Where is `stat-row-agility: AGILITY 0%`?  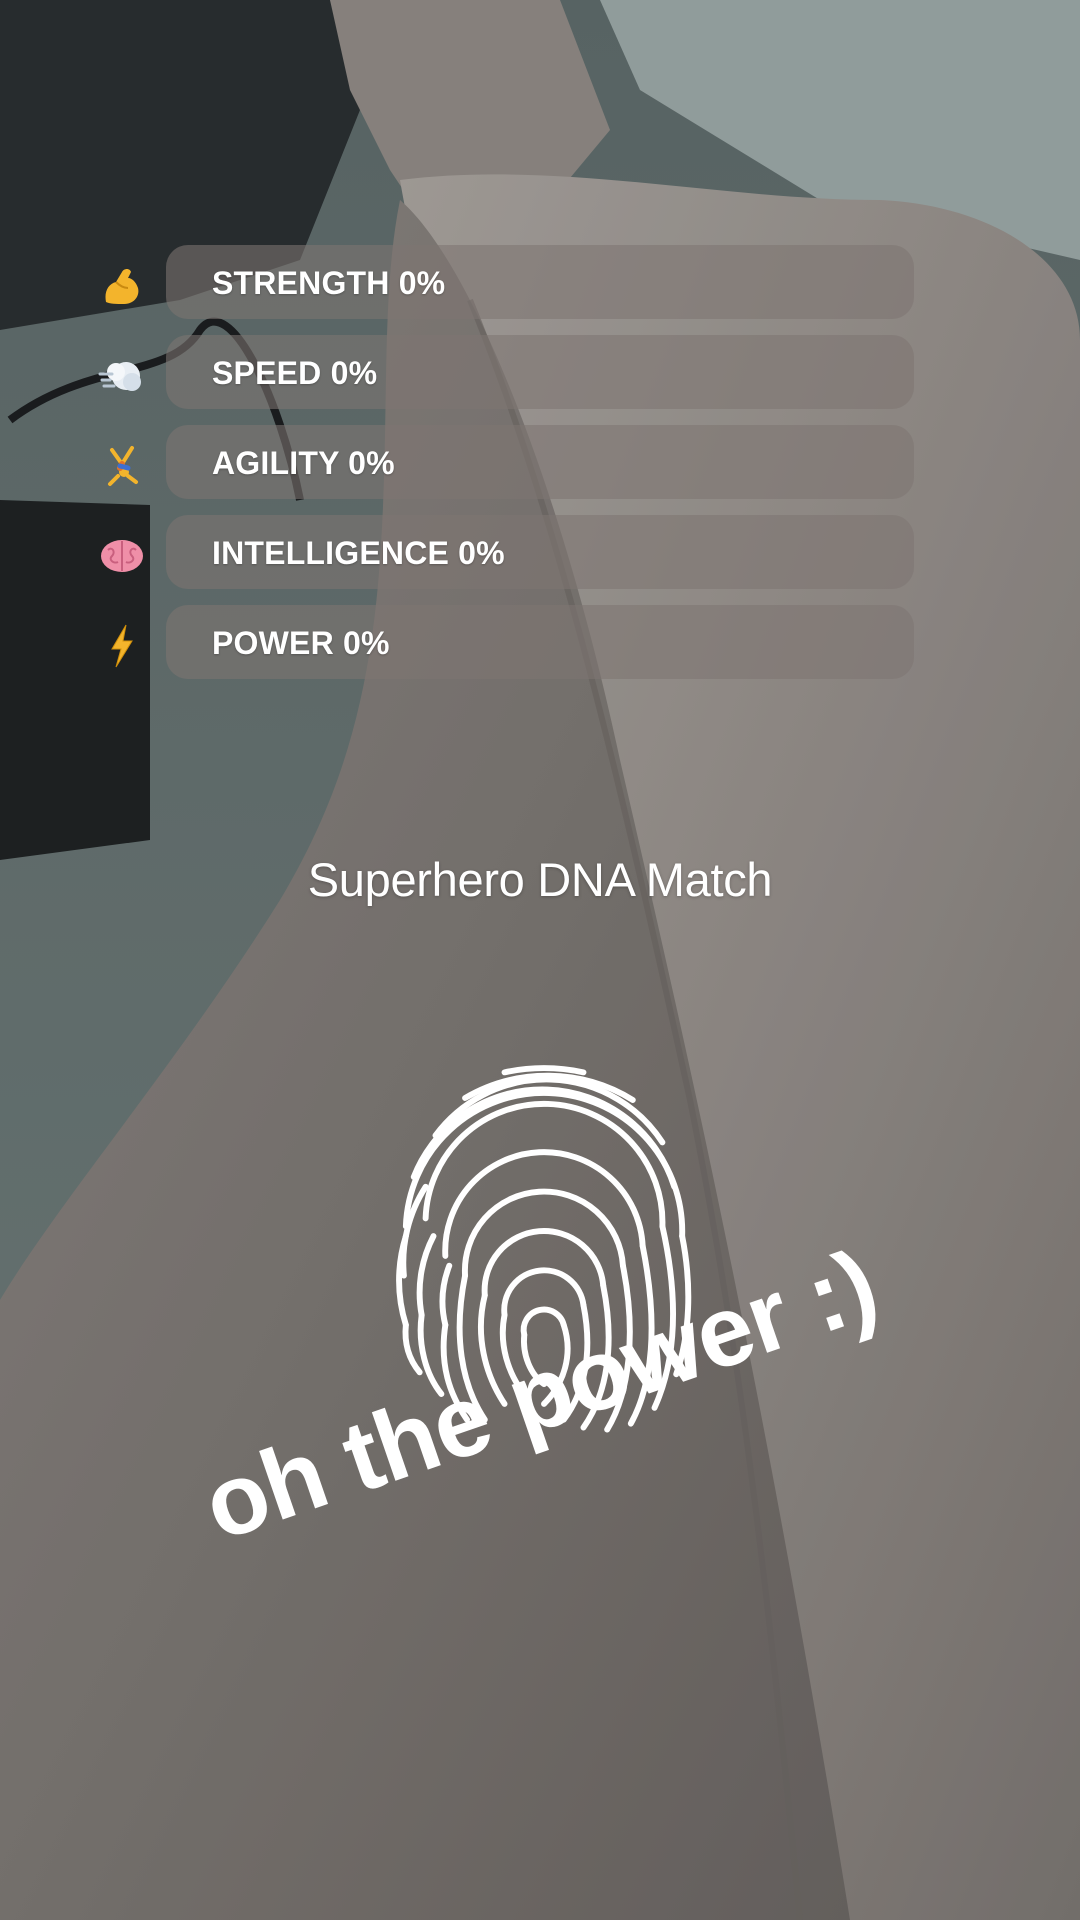 stat-row-agility: AGILITY 0% is located at coordinates (540, 463).